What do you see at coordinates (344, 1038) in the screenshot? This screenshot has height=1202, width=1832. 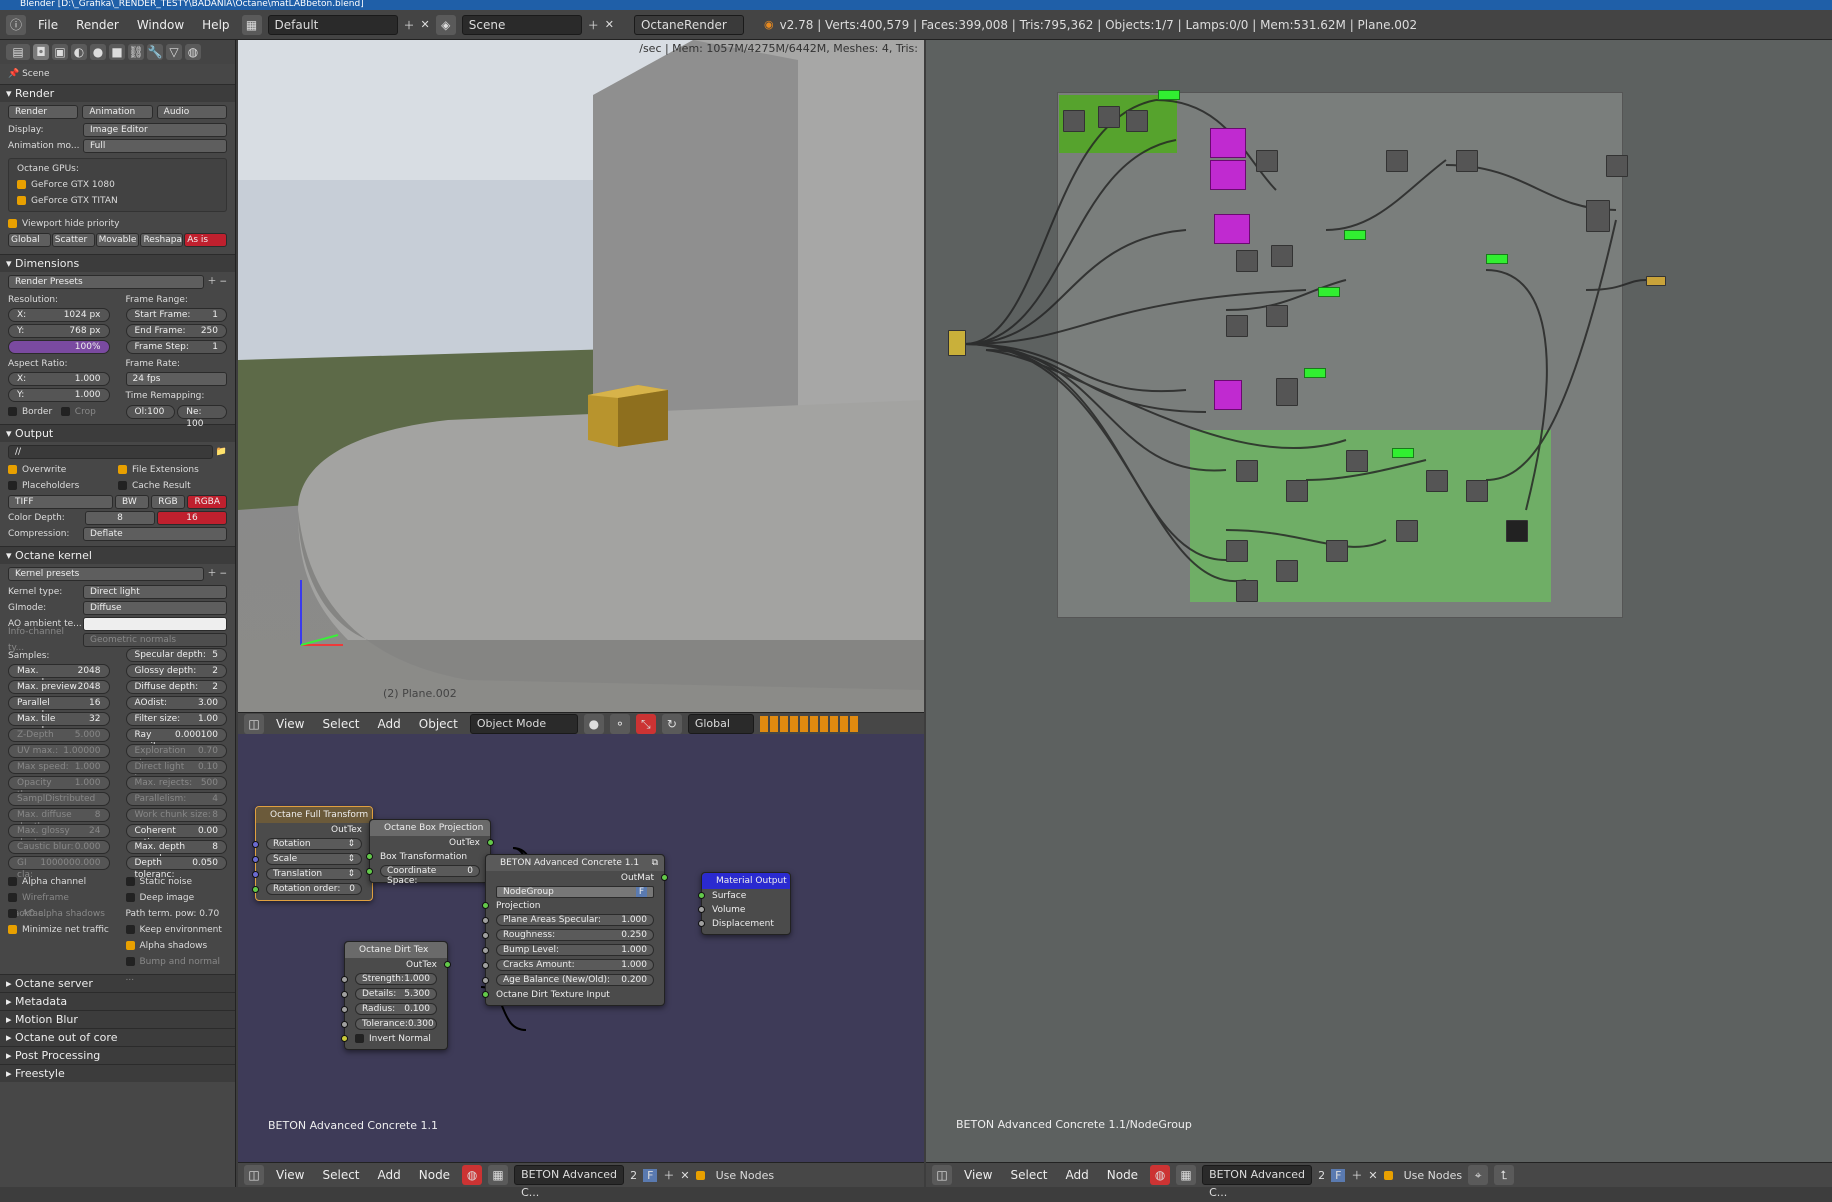 I see `invert-socket` at bounding box center [344, 1038].